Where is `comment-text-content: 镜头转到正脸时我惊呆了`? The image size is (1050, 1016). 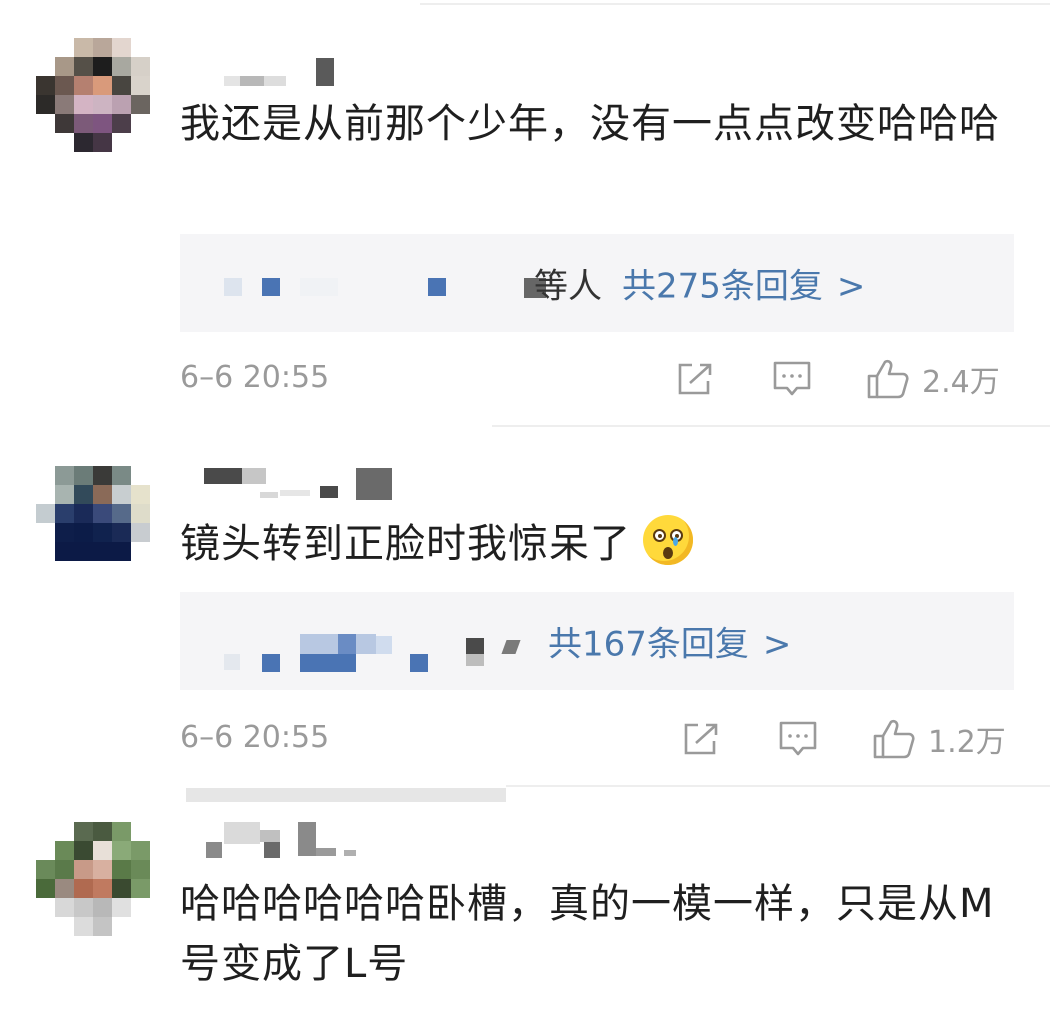 comment-text-content: 镜头转到正脸时我惊呆了 is located at coordinates (405, 544).